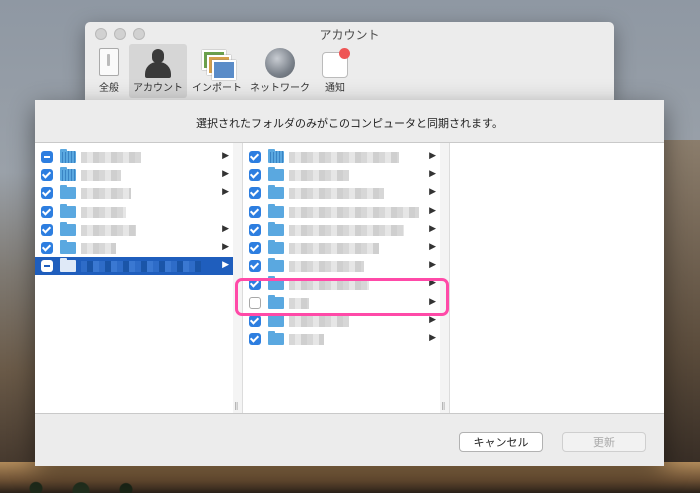 The width and height of the screenshot is (700, 493). What do you see at coordinates (158, 63) in the screenshot?
I see `account-icon` at bounding box center [158, 63].